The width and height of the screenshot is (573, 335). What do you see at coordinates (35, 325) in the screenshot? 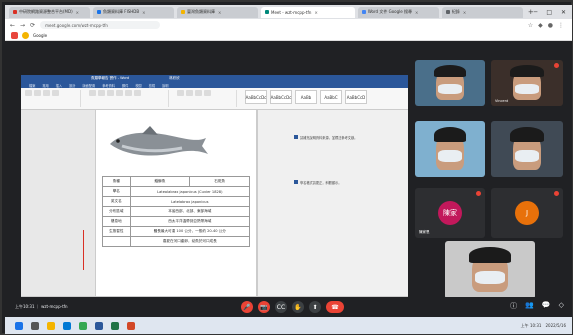
I see `search-icon` at bounding box center [35, 325].